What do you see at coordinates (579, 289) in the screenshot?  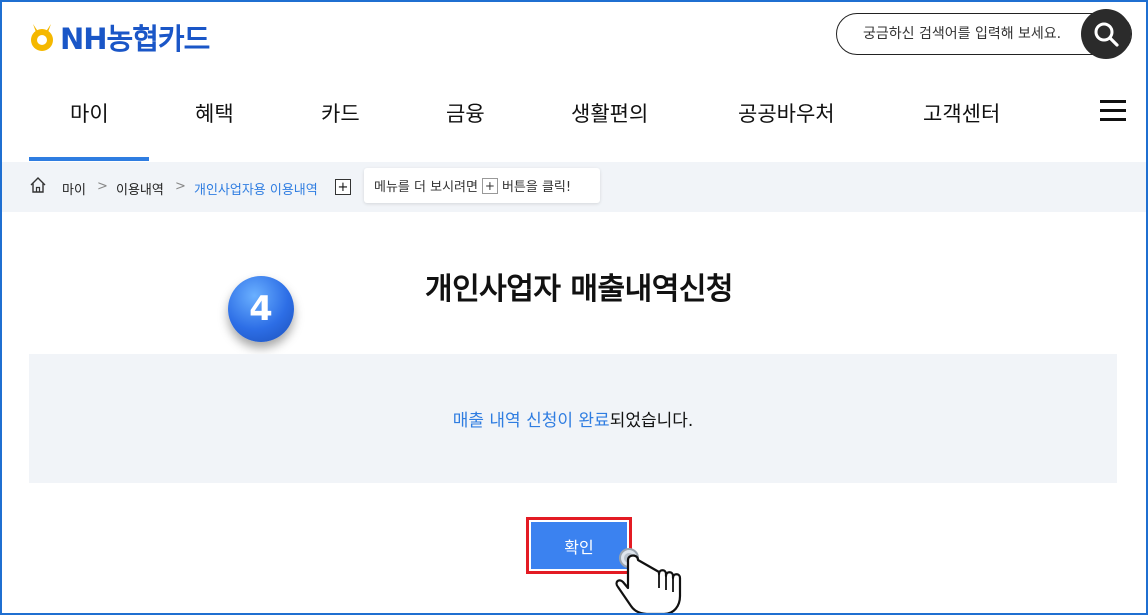 I see `page-title: 개인사업자 매출내역신청` at bounding box center [579, 289].